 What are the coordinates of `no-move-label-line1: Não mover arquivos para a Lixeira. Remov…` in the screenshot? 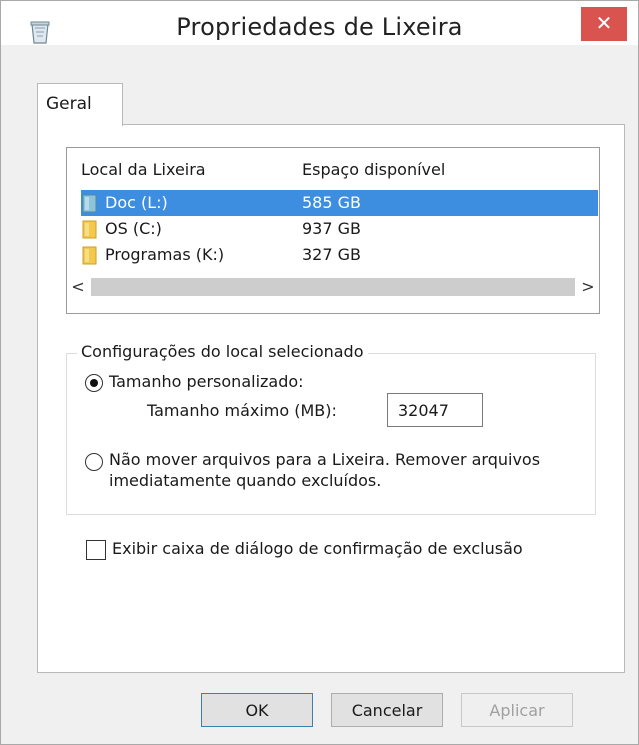 It's located at (325, 459).